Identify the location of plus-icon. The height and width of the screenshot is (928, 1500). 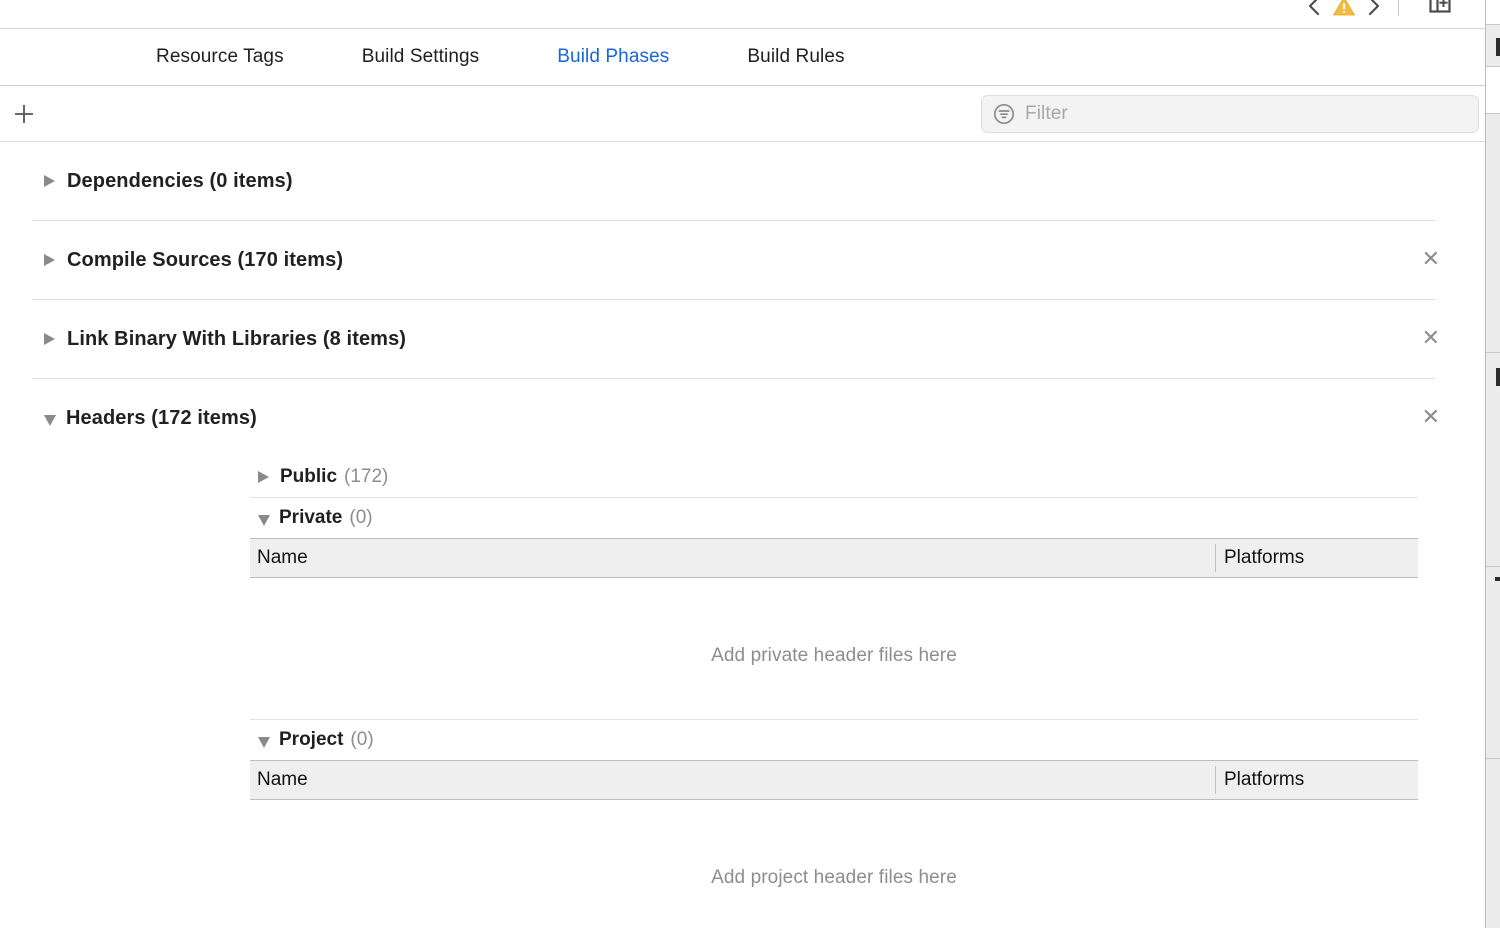
(24, 113).